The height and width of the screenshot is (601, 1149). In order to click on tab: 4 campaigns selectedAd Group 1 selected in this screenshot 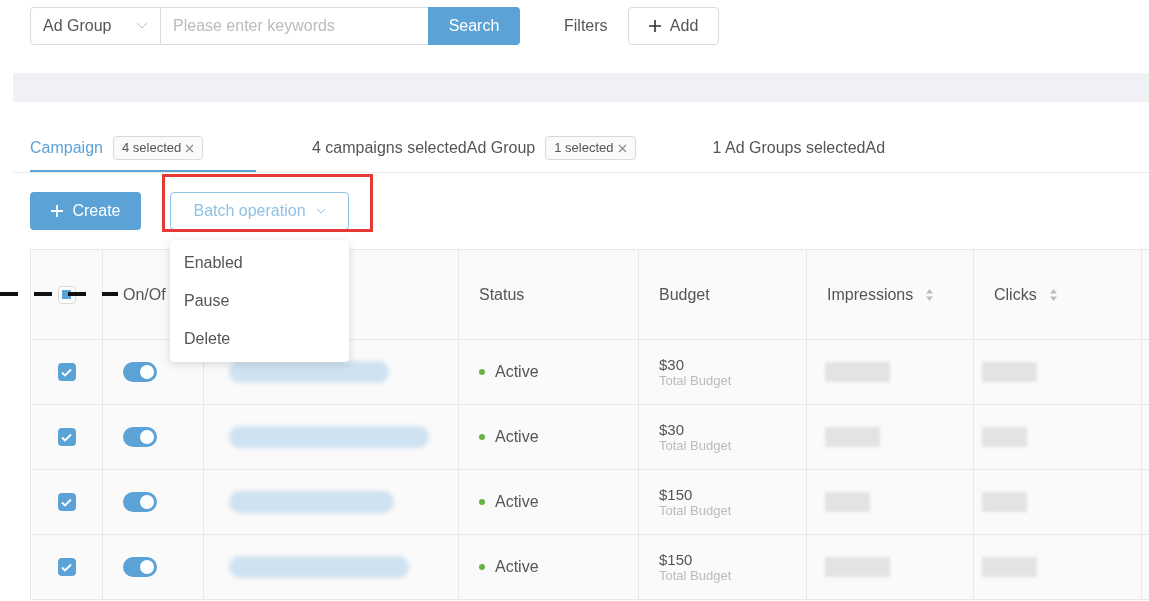, I will do `click(474, 150)`.